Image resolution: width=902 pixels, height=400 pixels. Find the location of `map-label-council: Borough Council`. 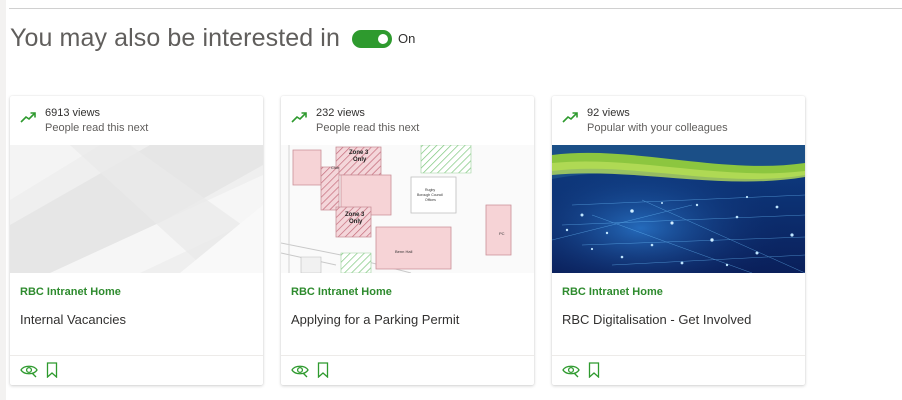

map-label-council: Borough Council is located at coordinates (430, 195).